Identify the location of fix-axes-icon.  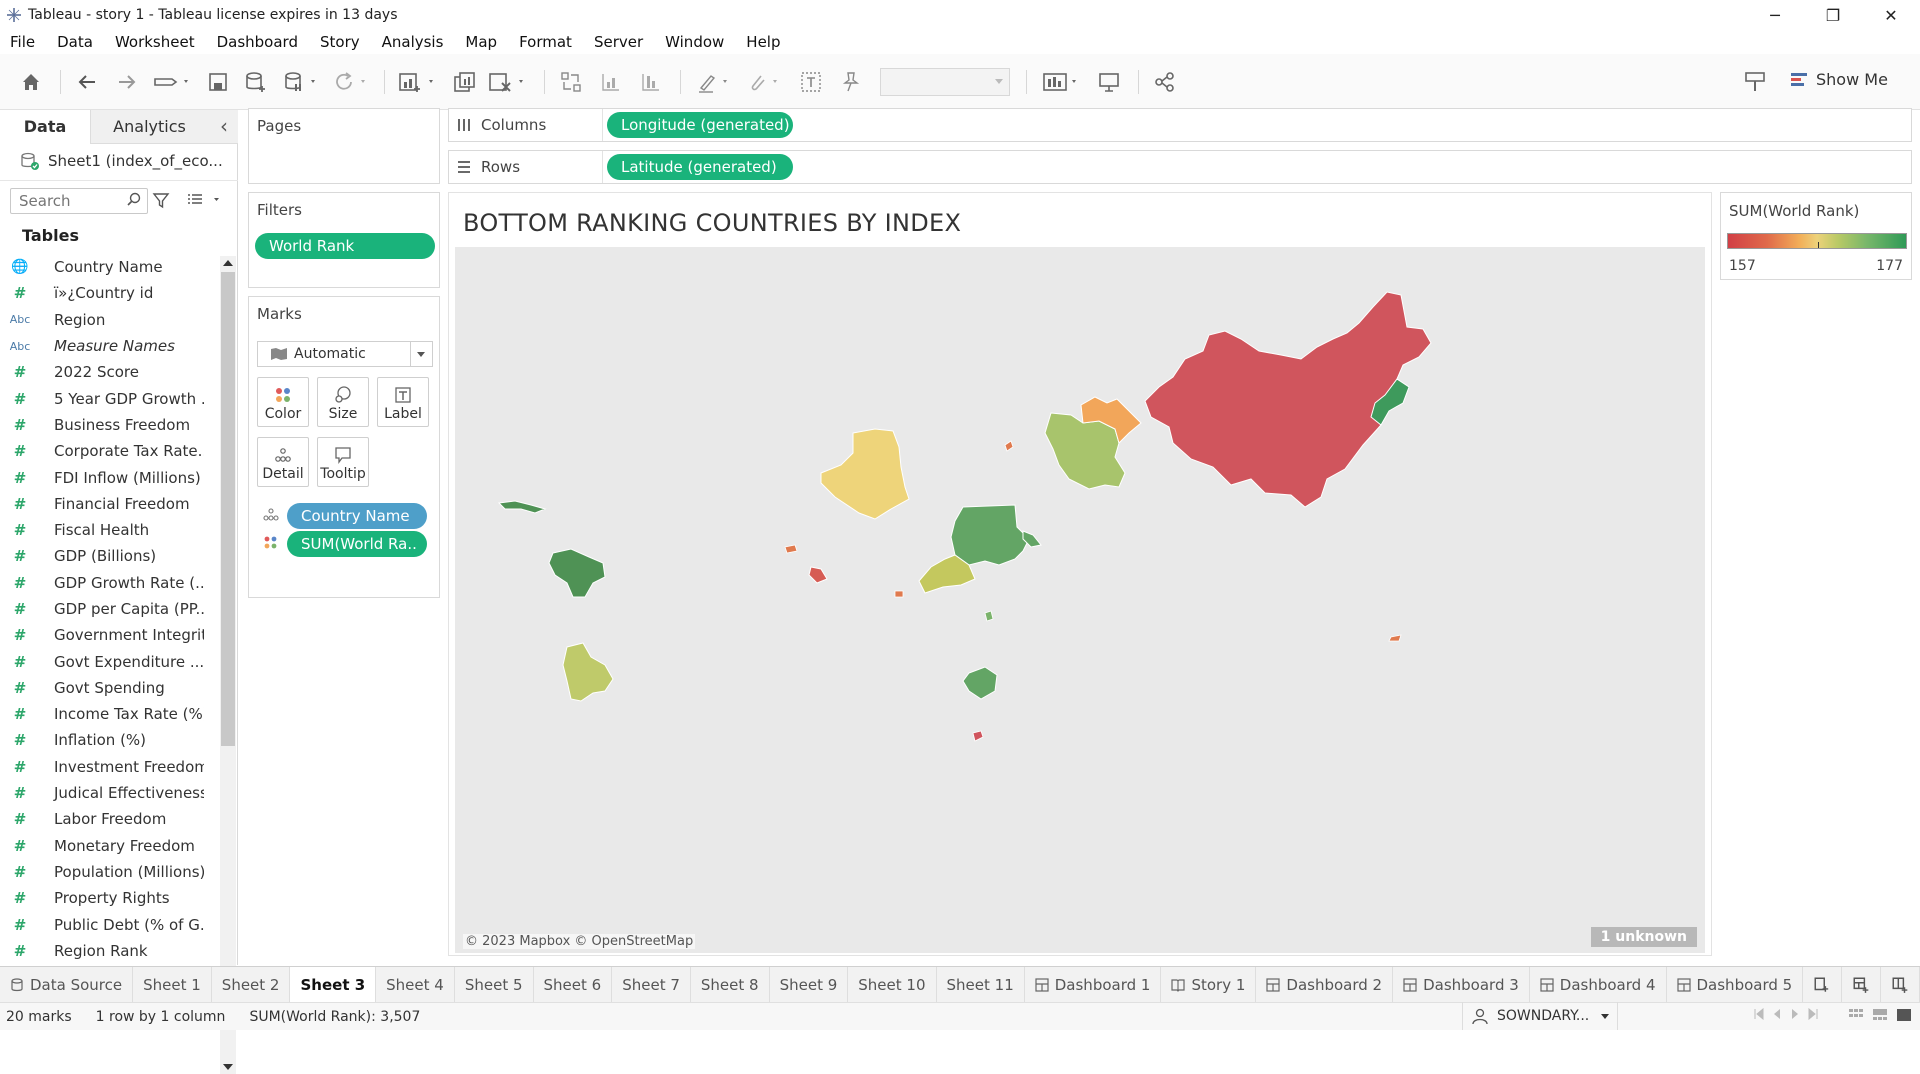
(851, 82).